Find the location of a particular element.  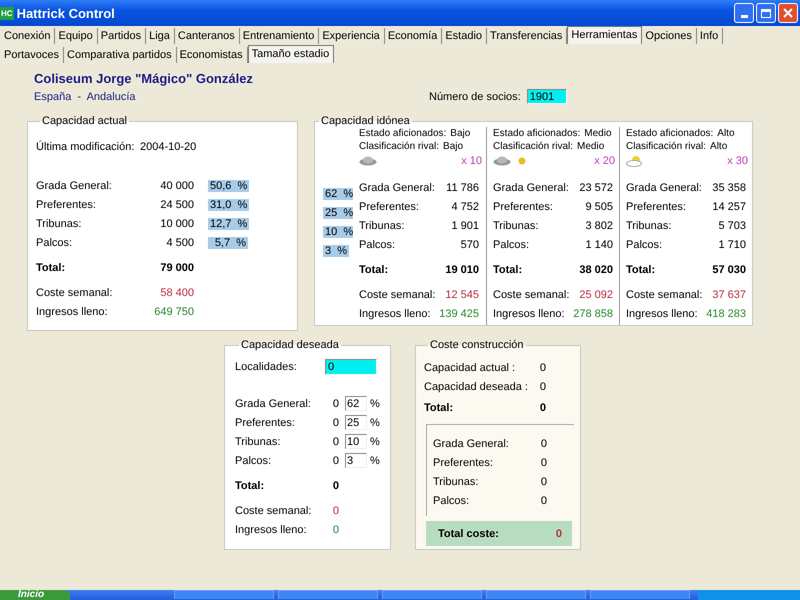

tab: Tamaño estadio is located at coordinates (291, 54).